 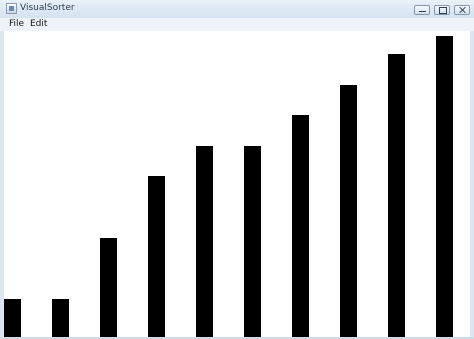 What do you see at coordinates (237, 9) in the screenshot?
I see `title-bar: VisualSorter` at bounding box center [237, 9].